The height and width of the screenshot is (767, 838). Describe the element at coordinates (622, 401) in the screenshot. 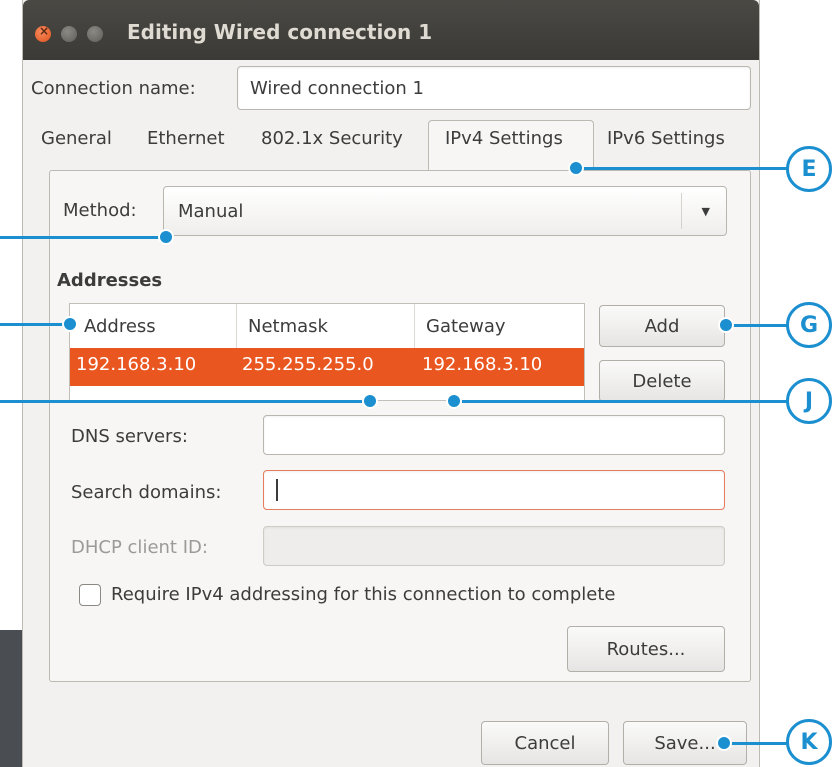

I see `callout-line-j` at that location.